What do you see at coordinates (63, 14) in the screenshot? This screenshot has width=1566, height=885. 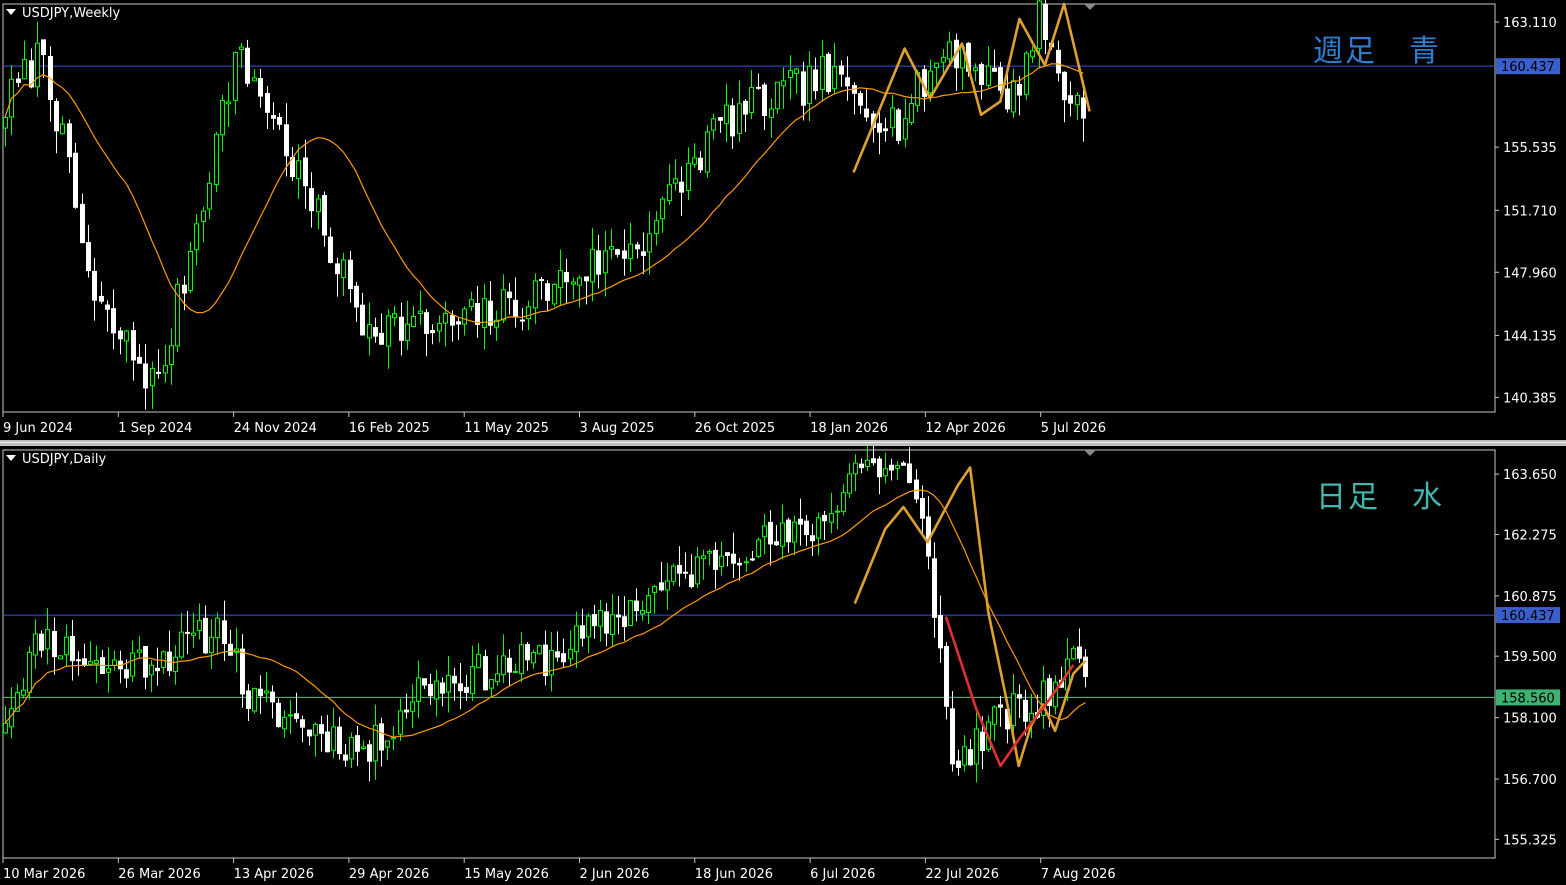 I see `weekly-symbol-label: USDJPY,Weekly` at bounding box center [63, 14].